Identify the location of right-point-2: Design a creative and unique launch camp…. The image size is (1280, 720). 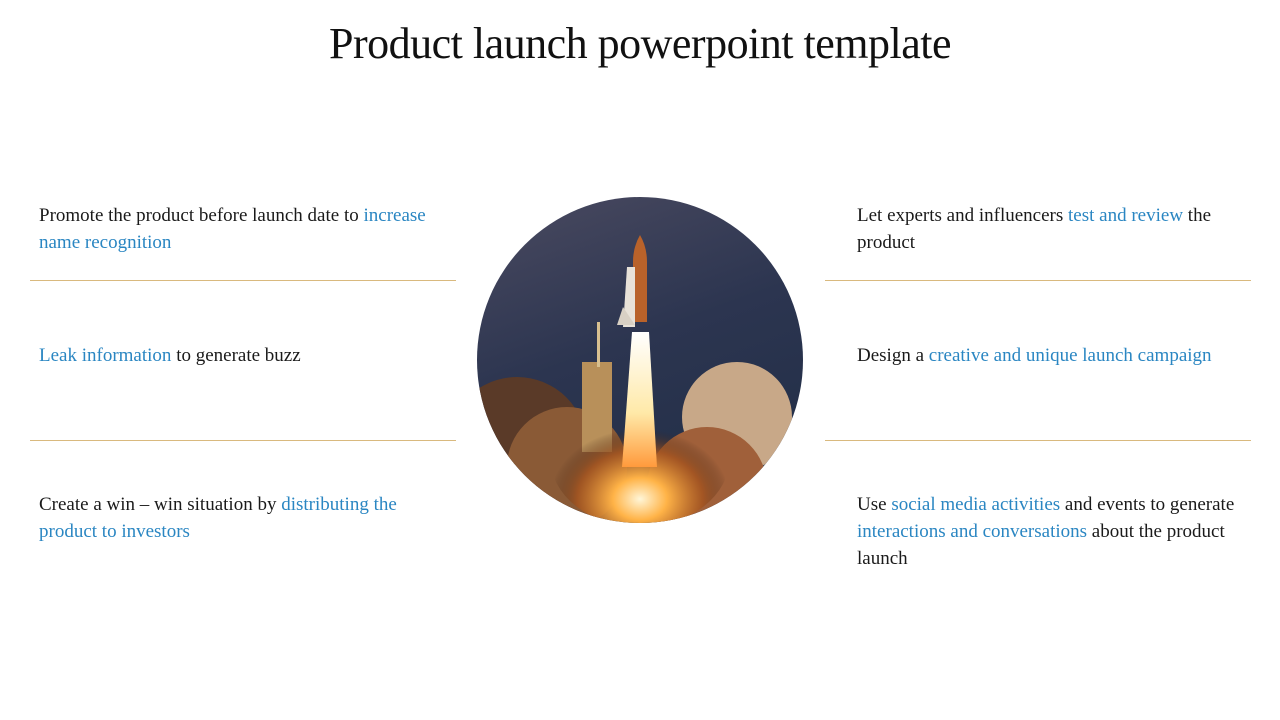
(1052, 355).